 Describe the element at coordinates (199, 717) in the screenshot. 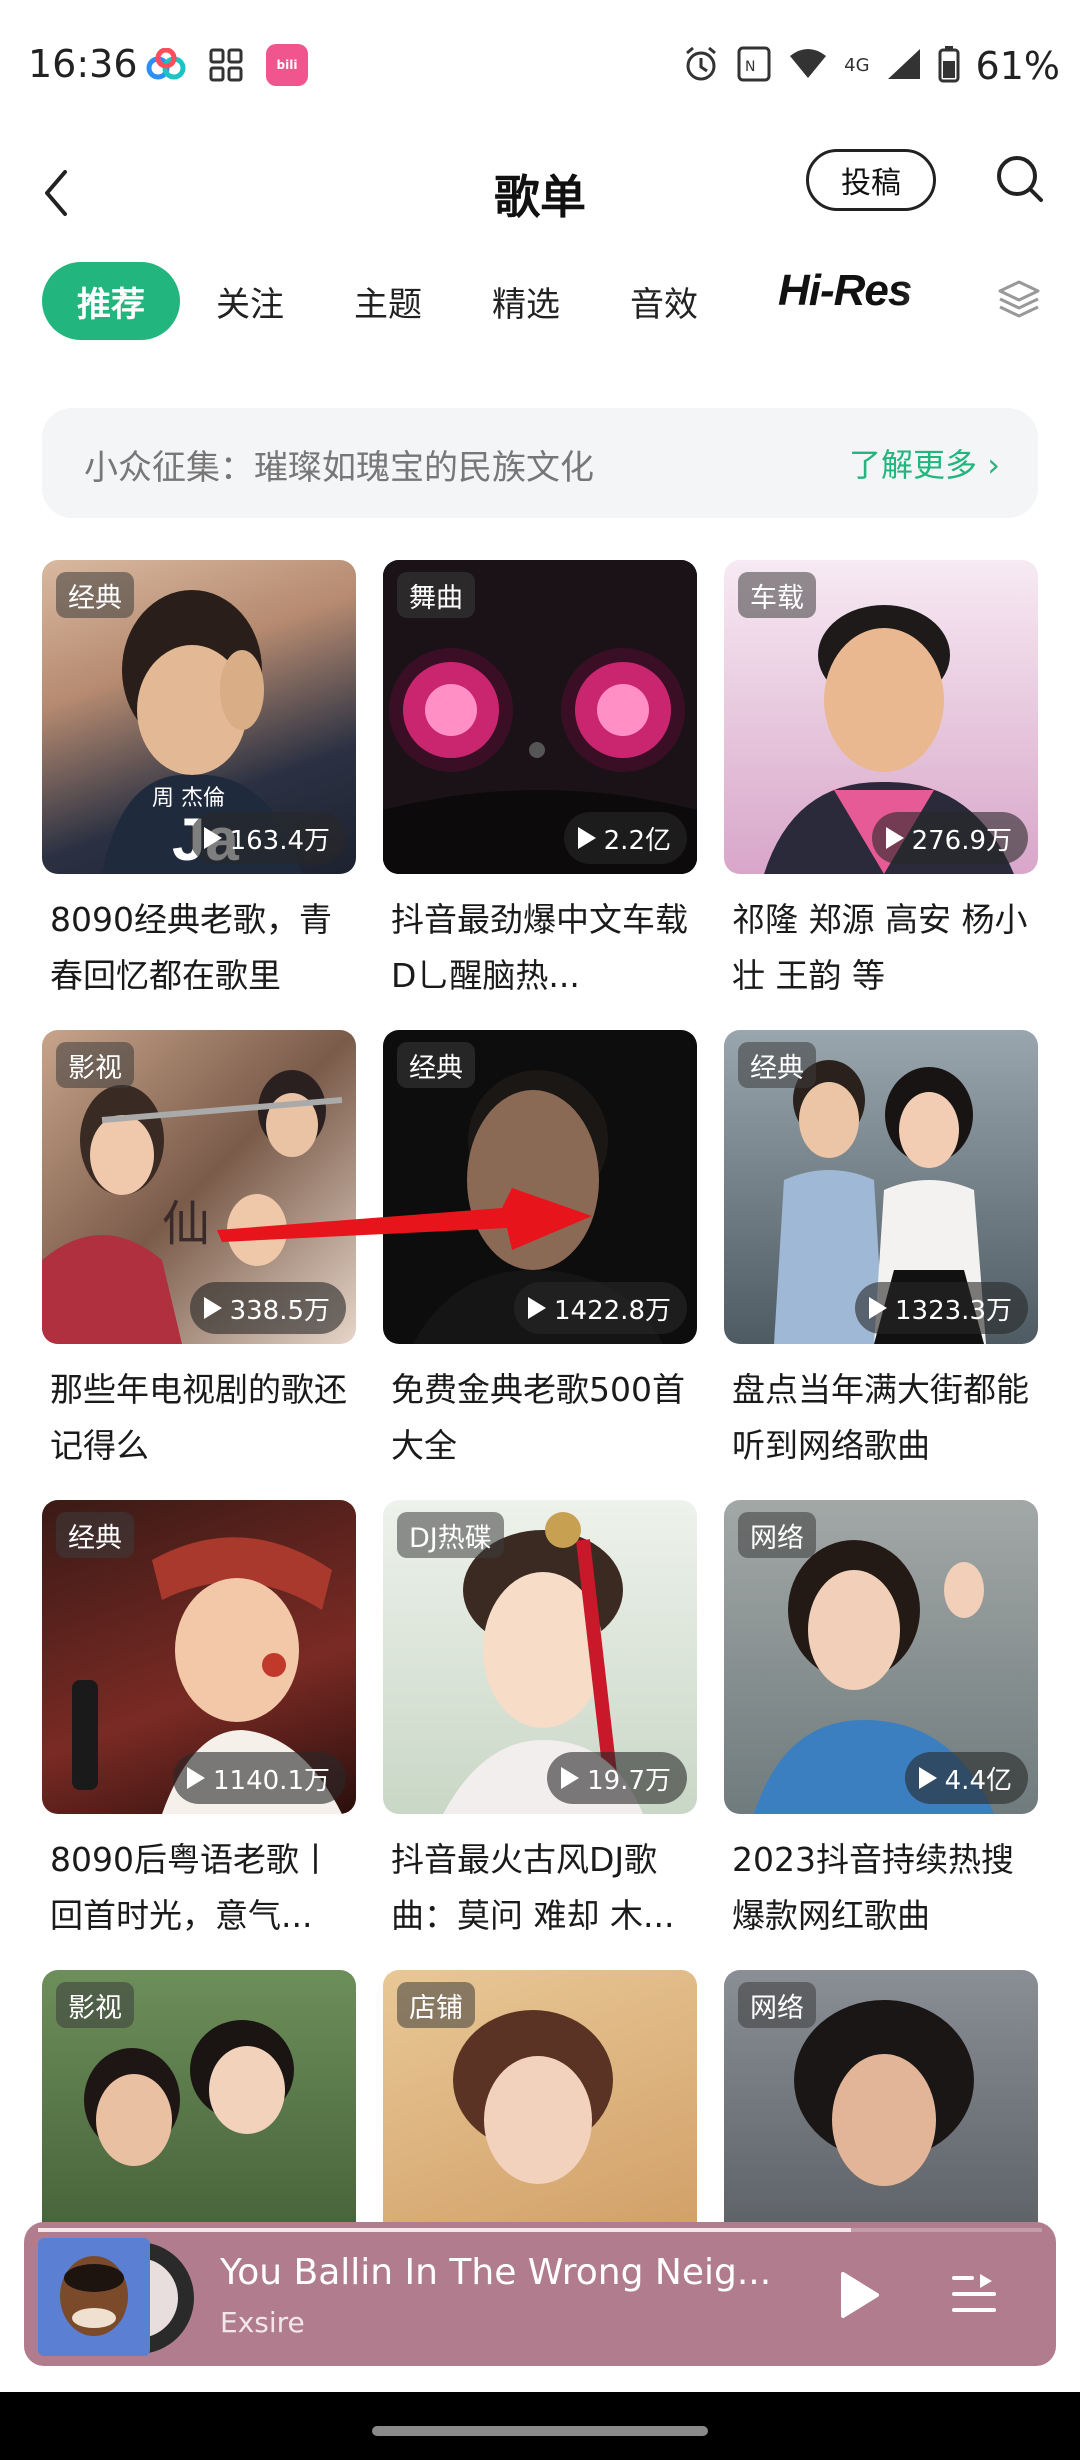

I see `playlist-cover: 周 杰倫 Ja 经典 163.4万` at that location.